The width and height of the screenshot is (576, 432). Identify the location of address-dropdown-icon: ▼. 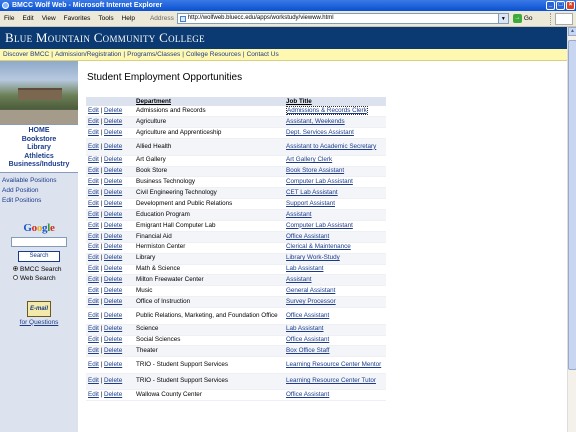
(503, 18).